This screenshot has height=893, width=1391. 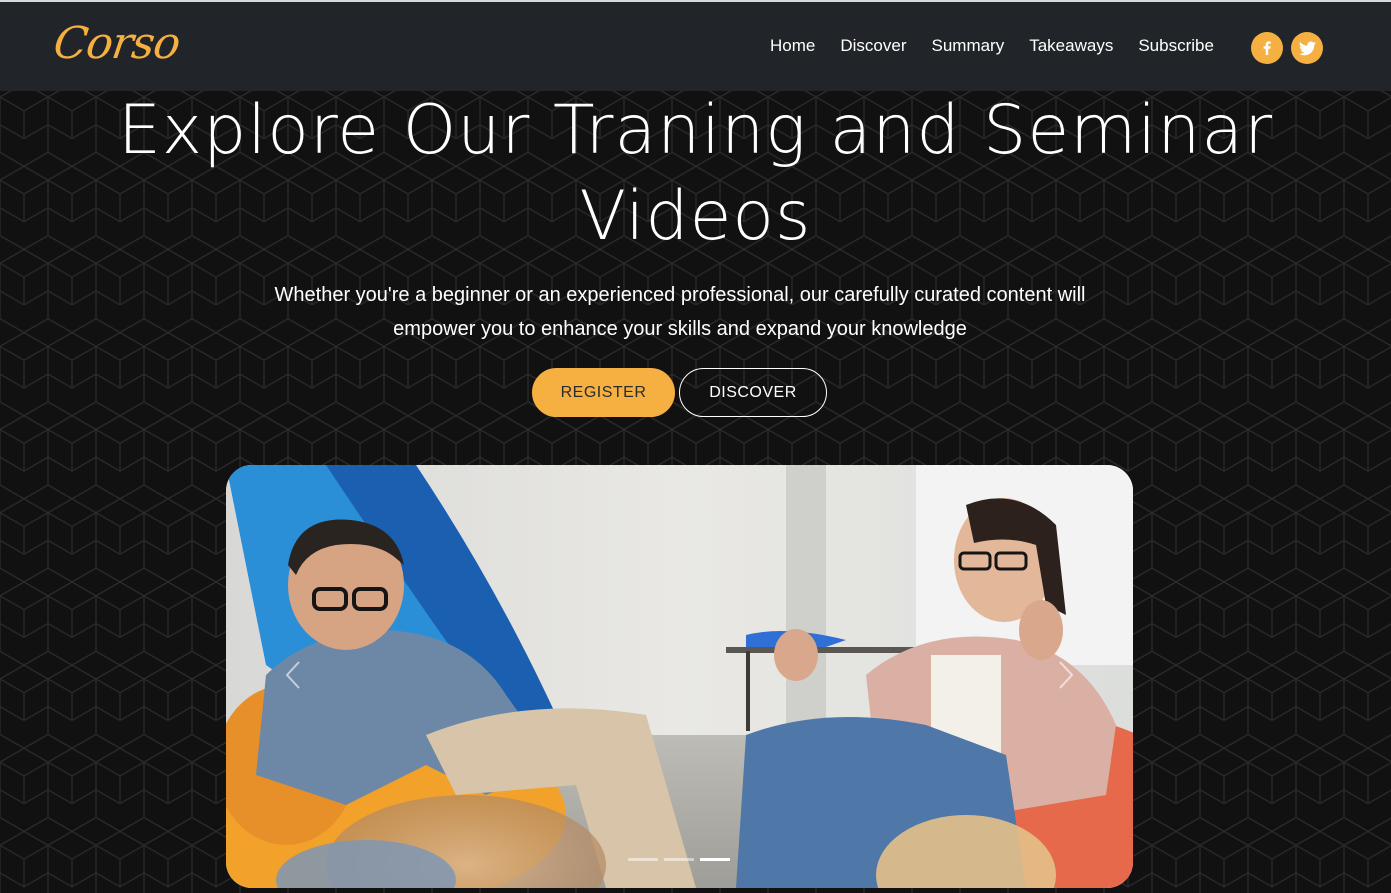 I want to click on nav-item-subscribe: Subscribe, so click(x=1176, y=46).